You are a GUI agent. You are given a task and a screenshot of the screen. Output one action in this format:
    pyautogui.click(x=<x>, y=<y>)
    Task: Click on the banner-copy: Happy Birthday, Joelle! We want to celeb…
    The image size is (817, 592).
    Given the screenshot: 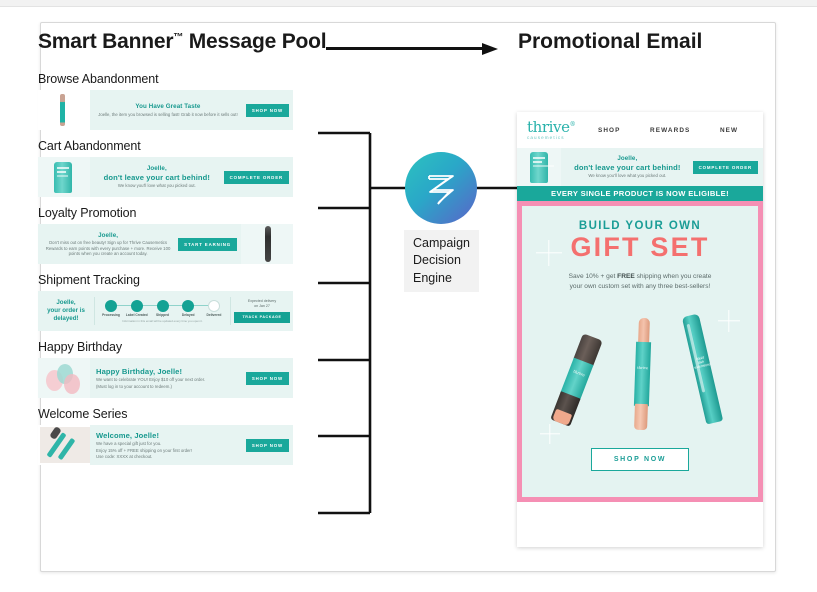 What is the action you would take?
    pyautogui.click(x=168, y=378)
    